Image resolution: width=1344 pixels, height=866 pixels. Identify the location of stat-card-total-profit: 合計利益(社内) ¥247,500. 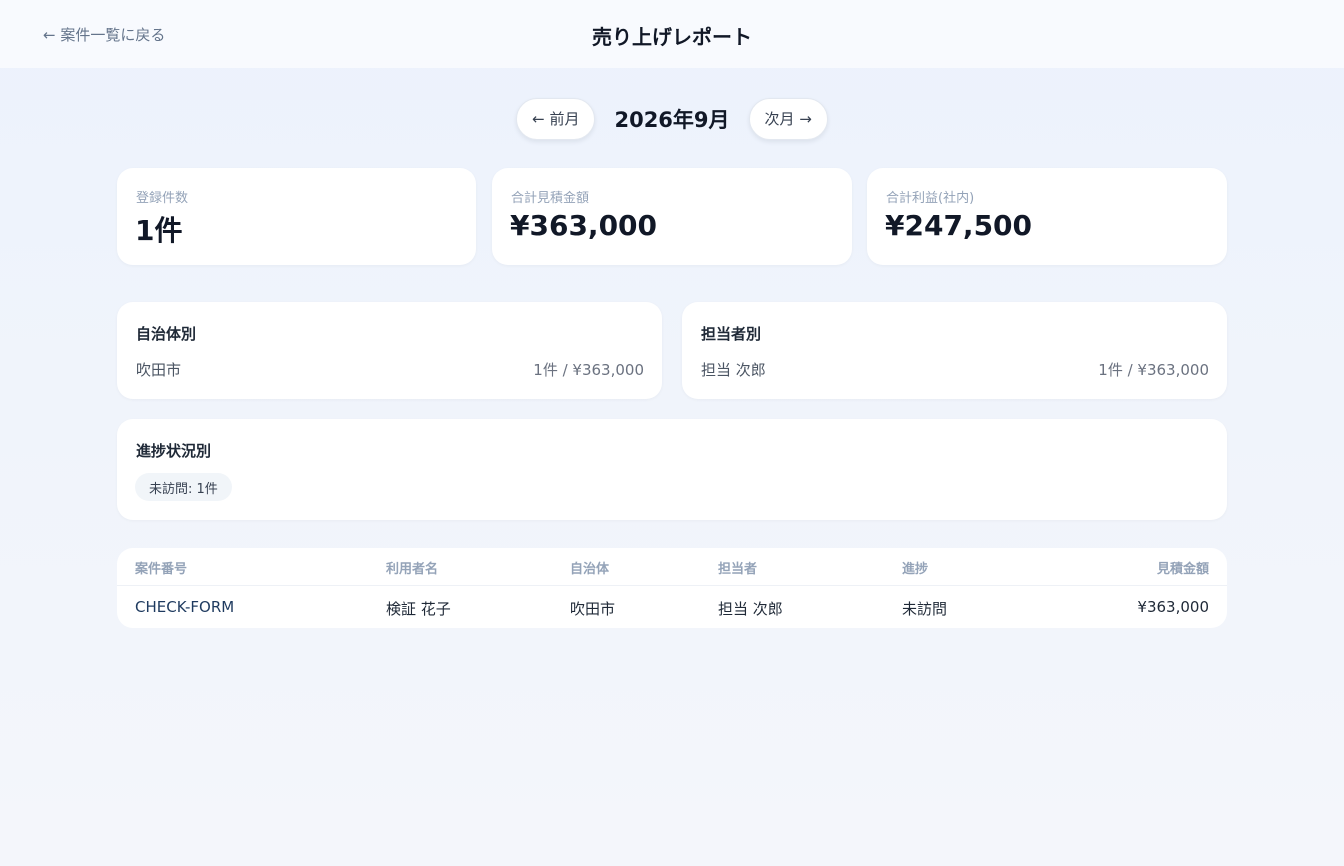
(1047, 216).